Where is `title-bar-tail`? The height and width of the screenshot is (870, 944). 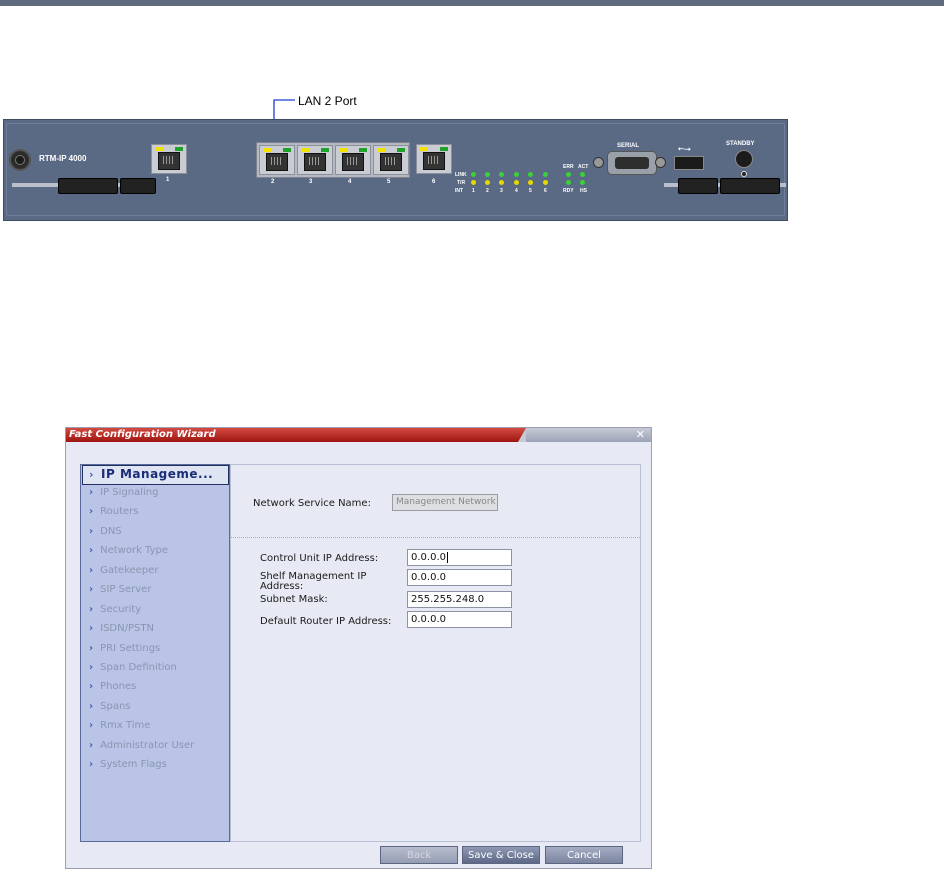
title-bar-tail is located at coordinates (584, 435).